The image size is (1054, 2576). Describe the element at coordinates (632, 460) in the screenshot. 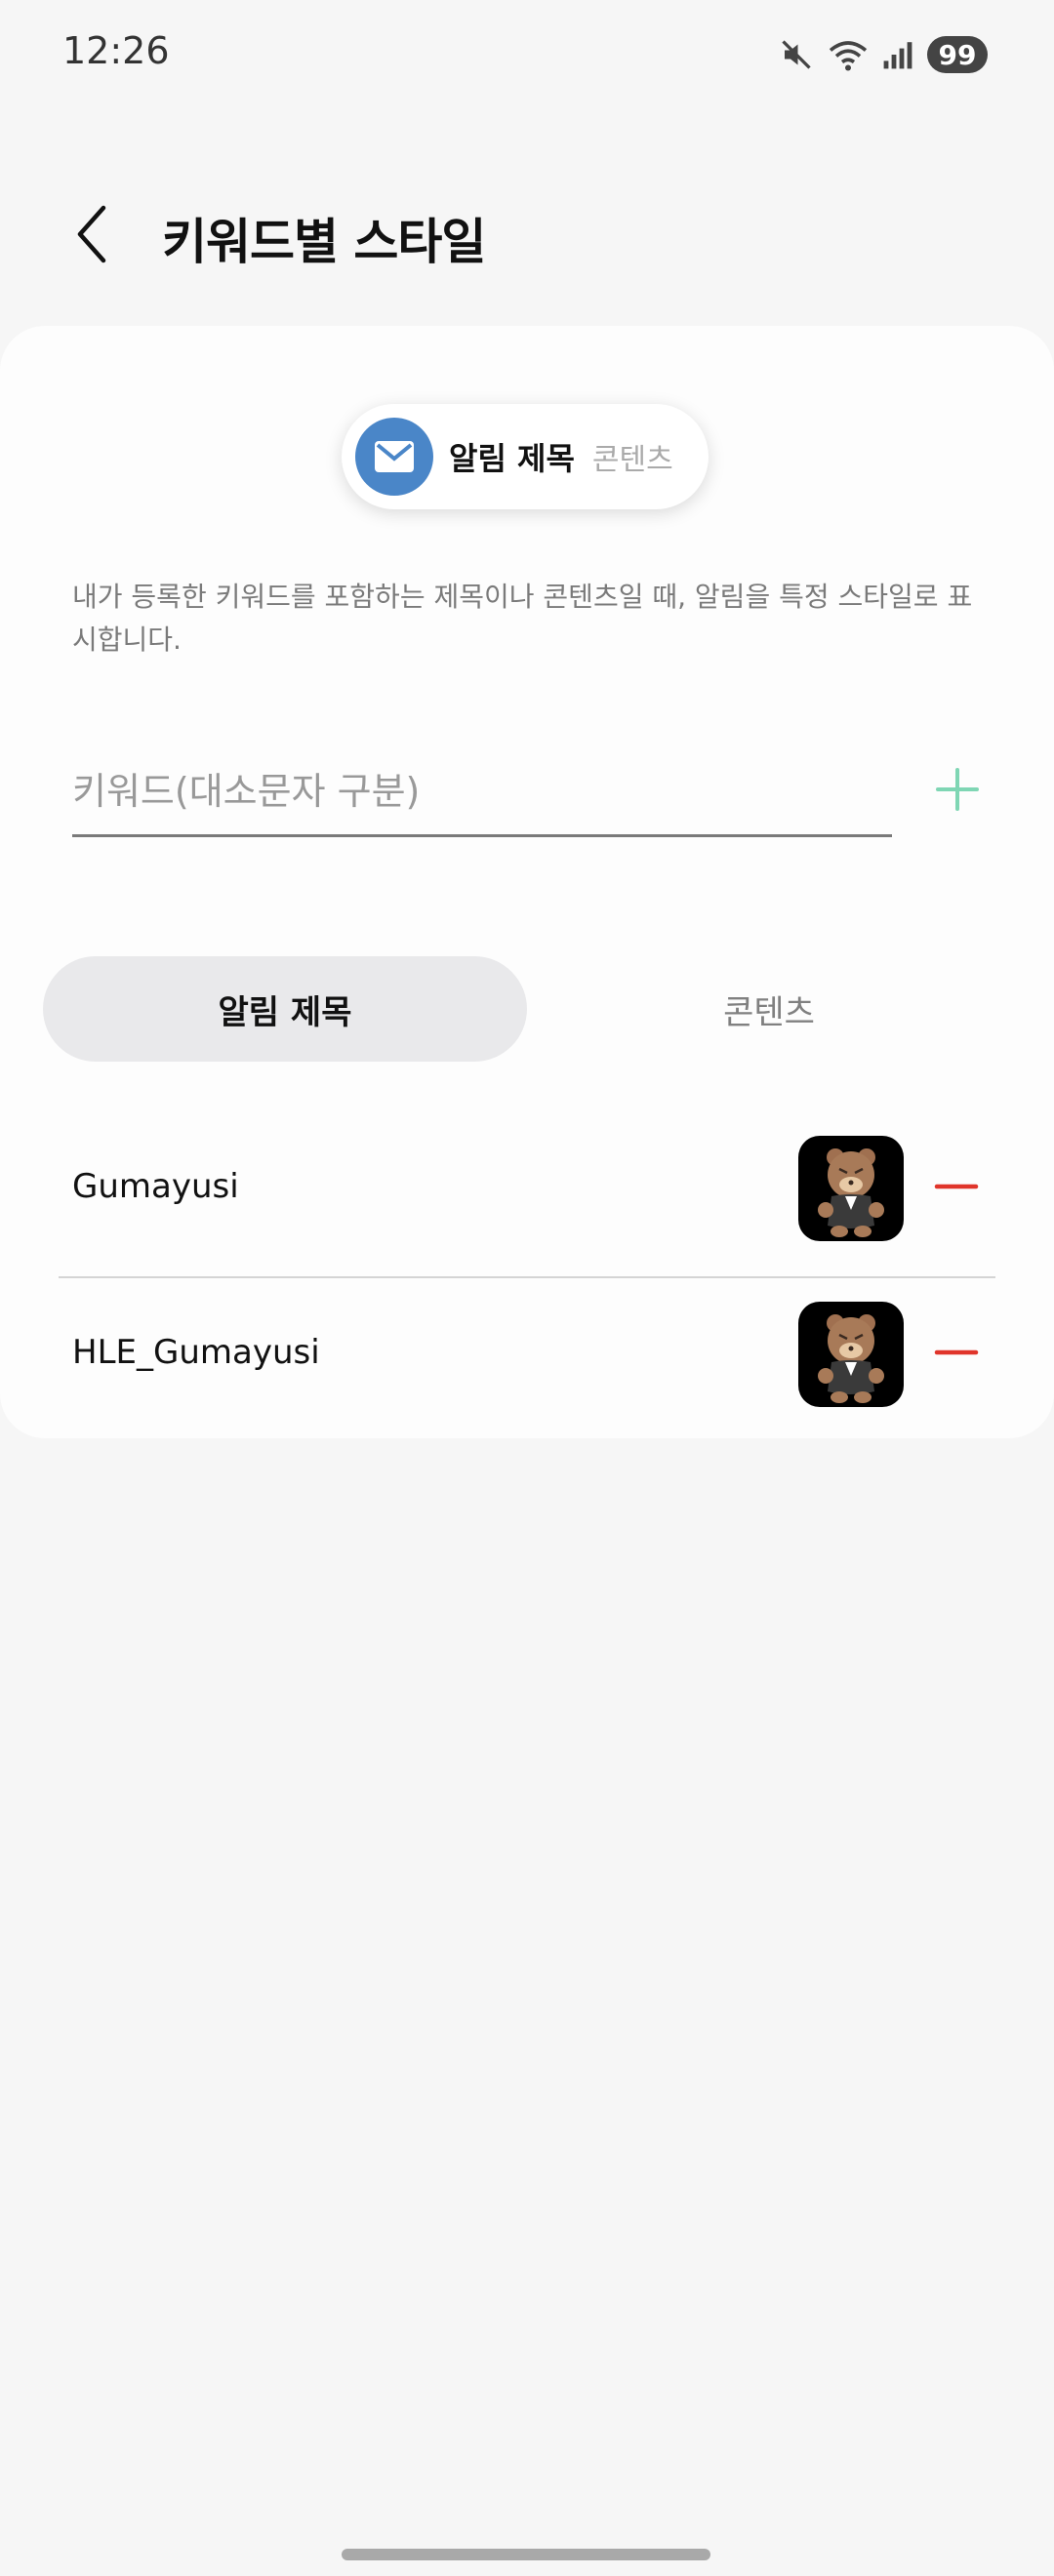

I see `preview-content: 콘텐츠` at that location.